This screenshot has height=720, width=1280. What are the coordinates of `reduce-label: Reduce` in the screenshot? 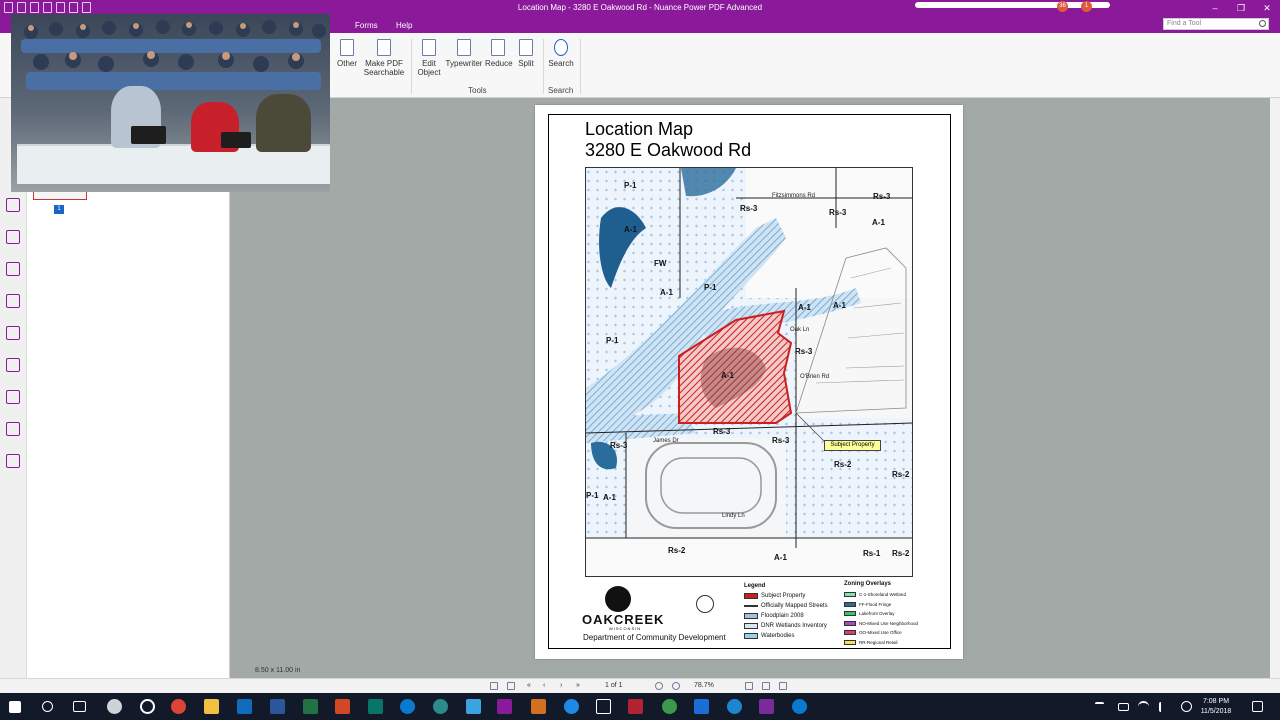 It's located at (499, 63).